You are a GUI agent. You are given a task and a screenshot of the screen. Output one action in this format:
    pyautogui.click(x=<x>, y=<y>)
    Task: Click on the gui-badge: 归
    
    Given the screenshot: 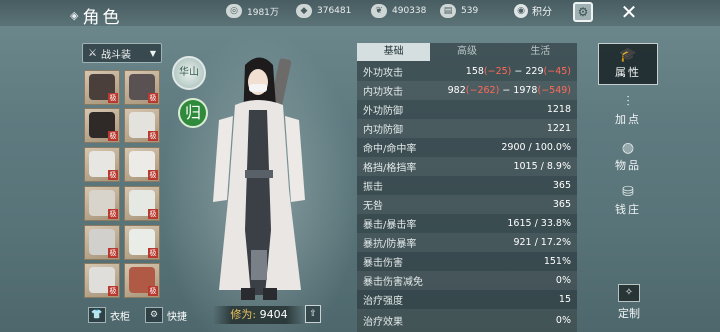 What is the action you would take?
    pyautogui.click(x=193, y=113)
    